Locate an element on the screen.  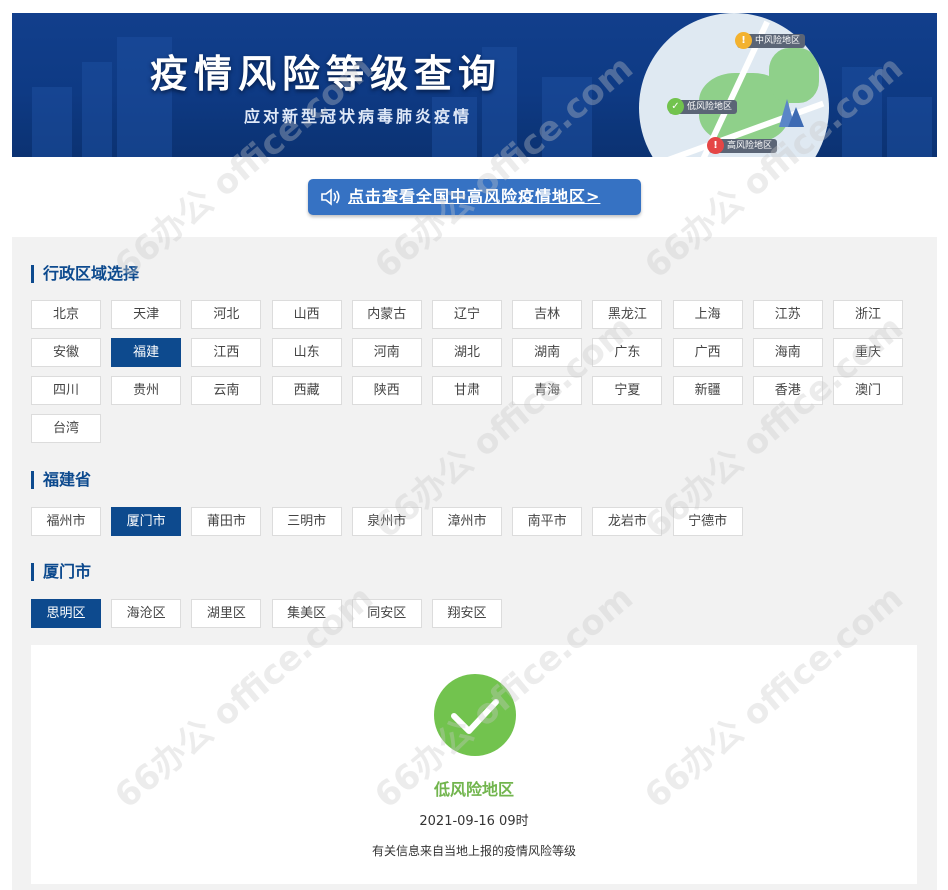
city-option: 南平市 is located at coordinates (547, 521).